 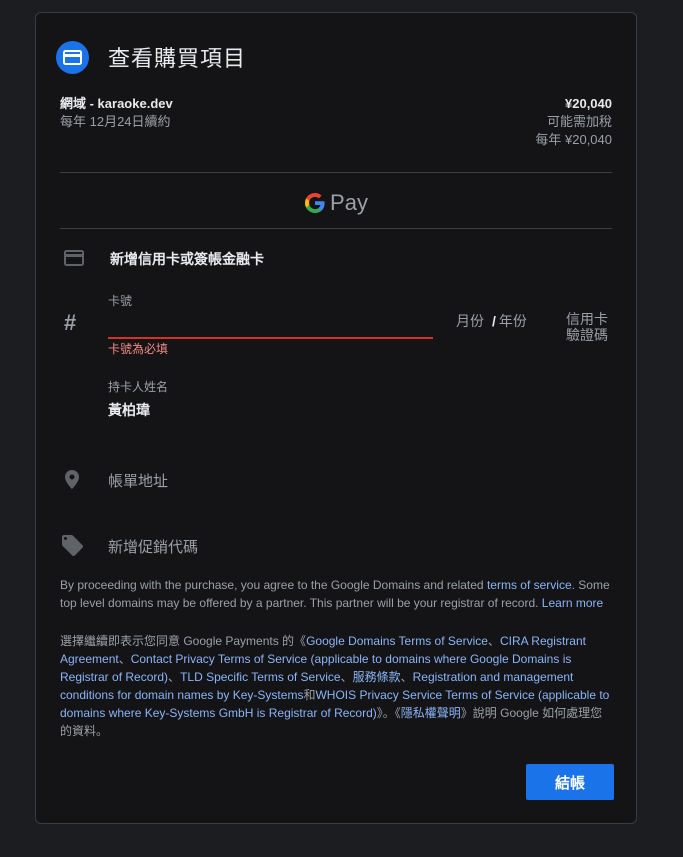 I want to click on order-domain: 網域 - karaoke.dev, so click(x=116, y=103).